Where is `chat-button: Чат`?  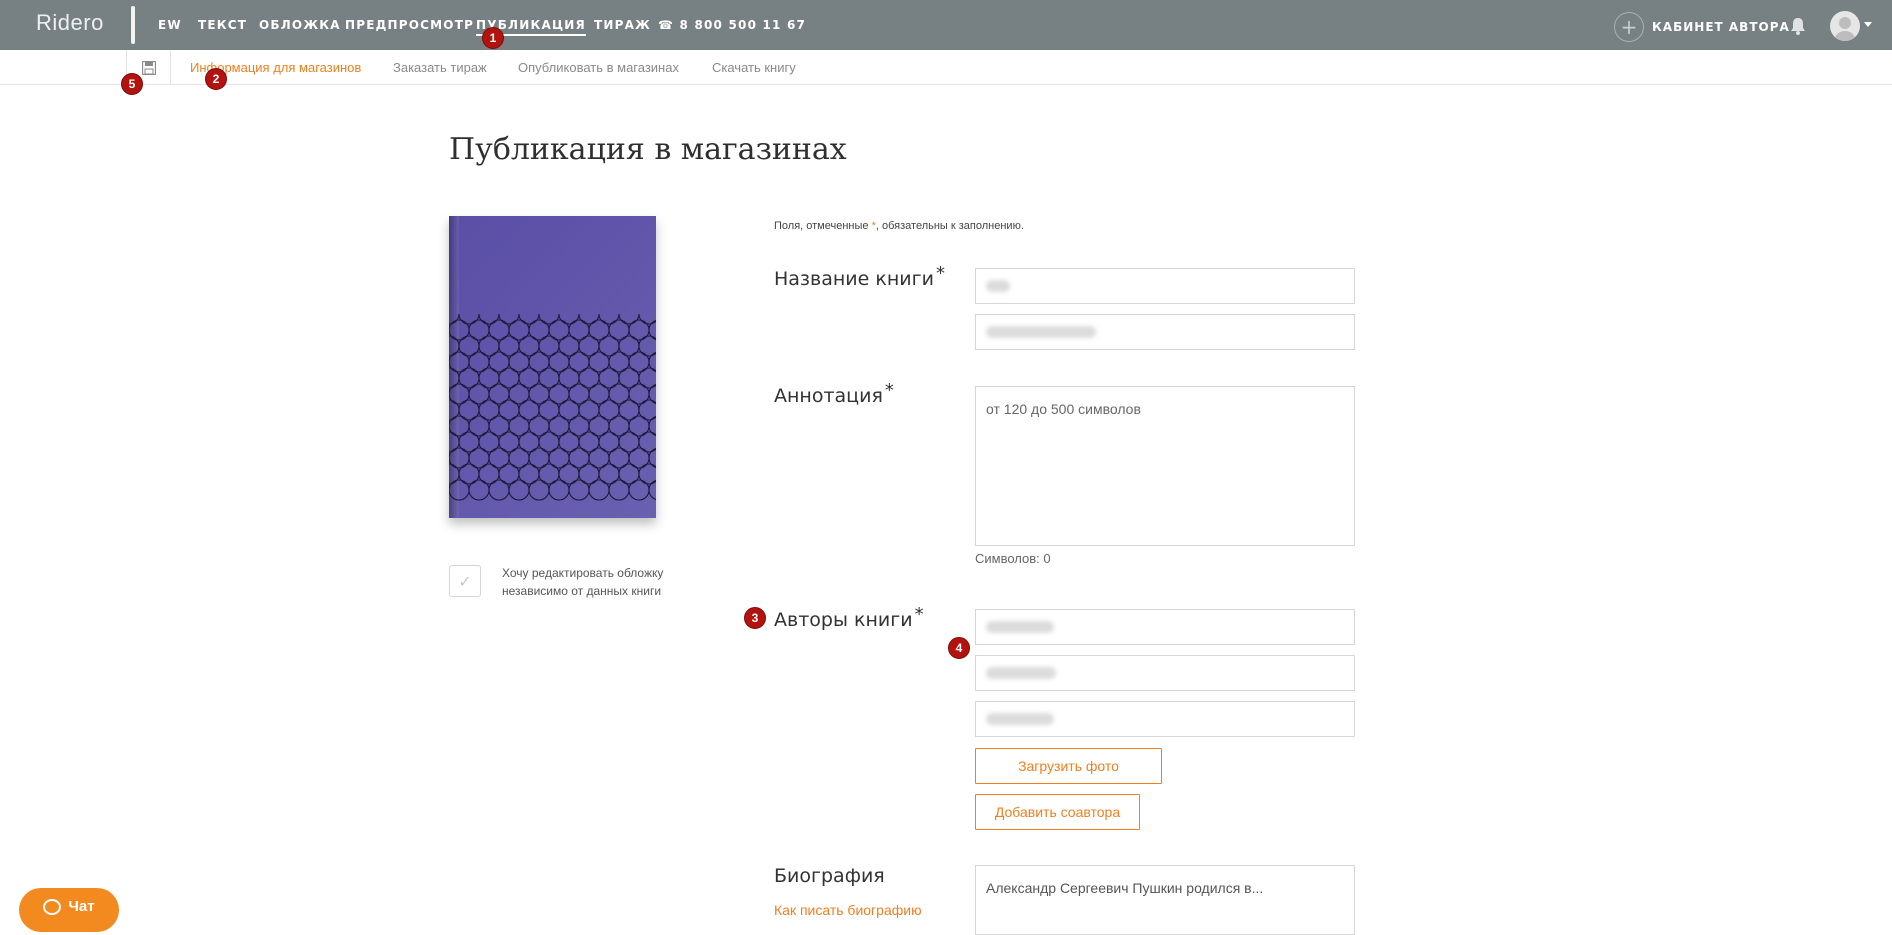
chat-button: Чат is located at coordinates (69, 910).